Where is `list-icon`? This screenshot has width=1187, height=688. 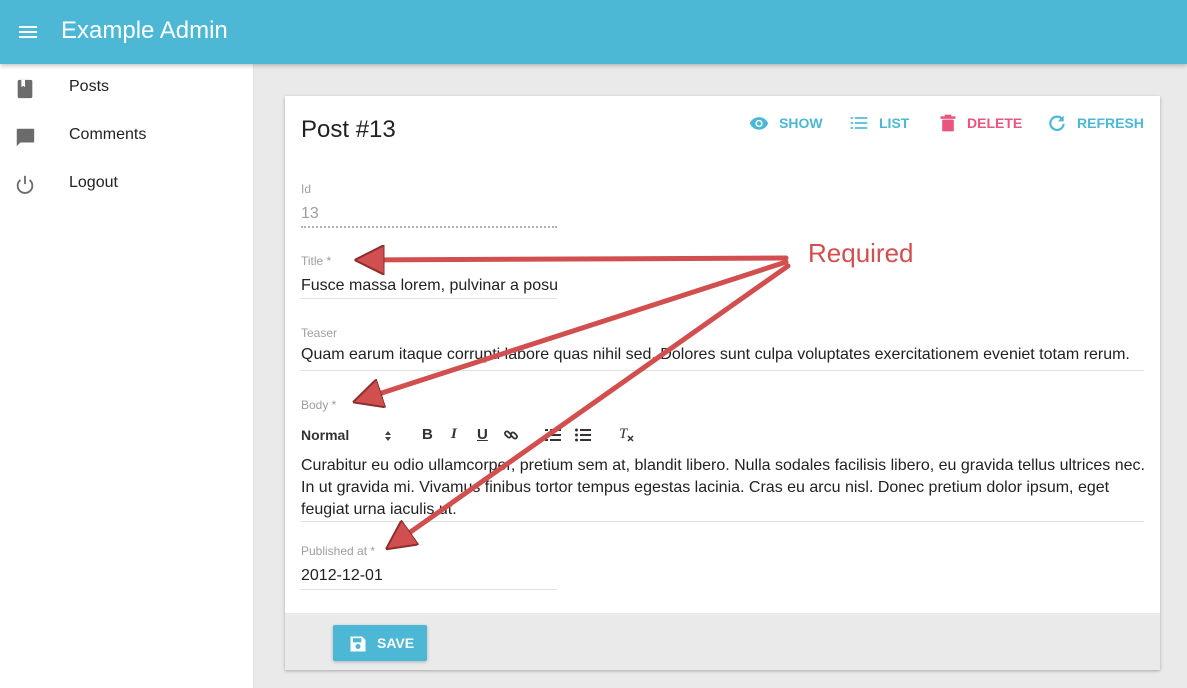 list-icon is located at coordinates (859, 123).